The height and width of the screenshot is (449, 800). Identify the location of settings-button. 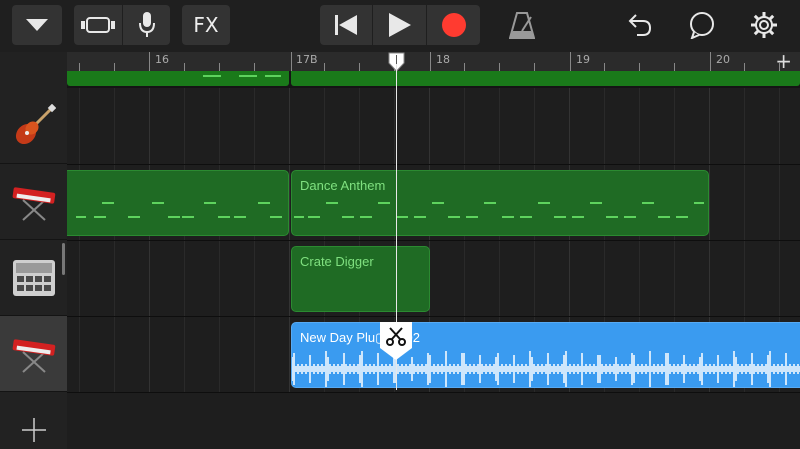
(764, 25).